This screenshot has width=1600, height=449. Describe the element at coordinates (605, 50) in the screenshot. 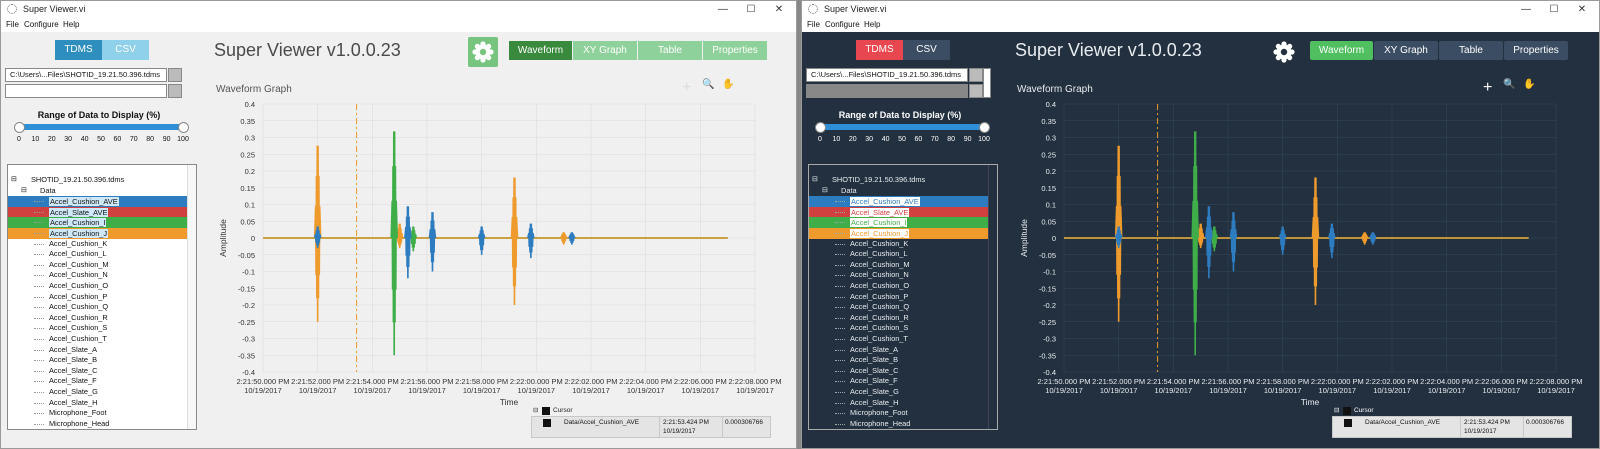

I see `tab-xy-graph: XY Graph` at that location.